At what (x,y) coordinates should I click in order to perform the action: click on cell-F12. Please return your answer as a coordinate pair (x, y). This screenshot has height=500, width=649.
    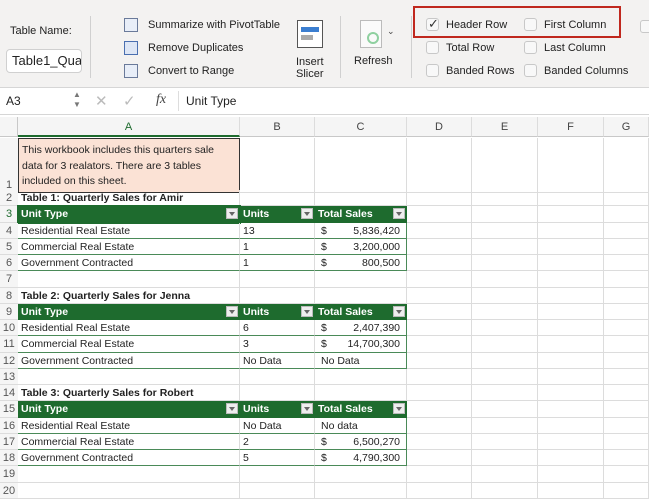
    Looking at the image, I should click on (571, 360).